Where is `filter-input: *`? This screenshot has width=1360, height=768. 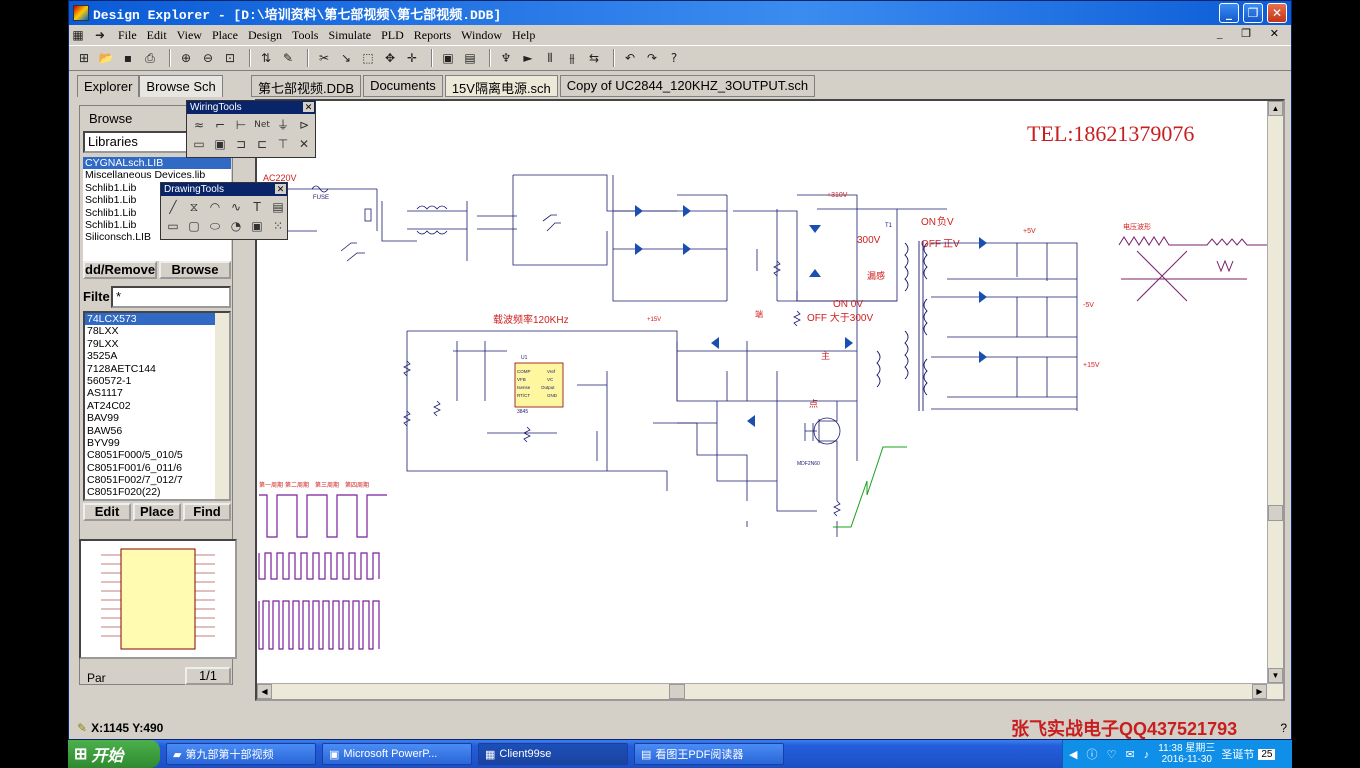 filter-input: * is located at coordinates (171, 297).